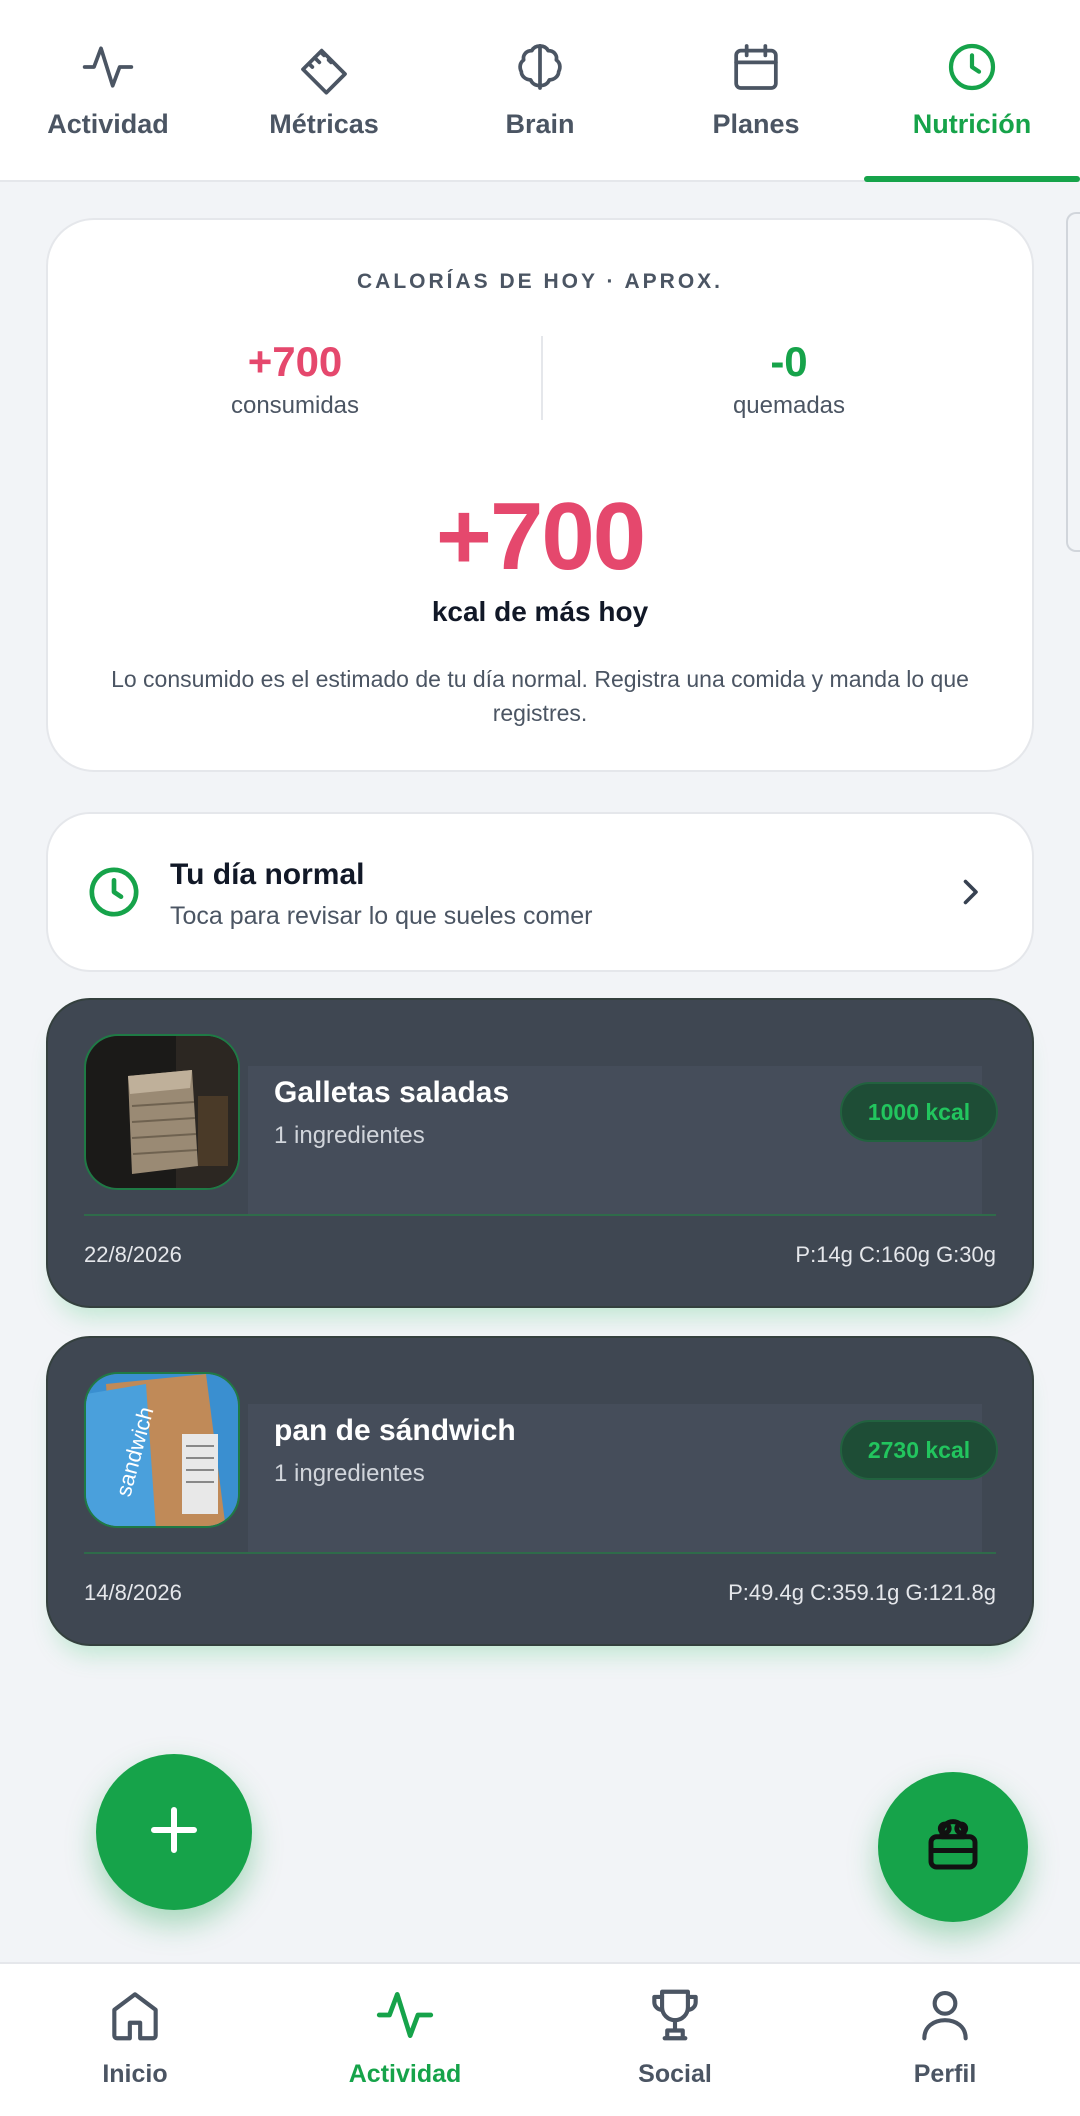  What do you see at coordinates (540, 536) in the screenshot?
I see `net-calories-value: +700` at bounding box center [540, 536].